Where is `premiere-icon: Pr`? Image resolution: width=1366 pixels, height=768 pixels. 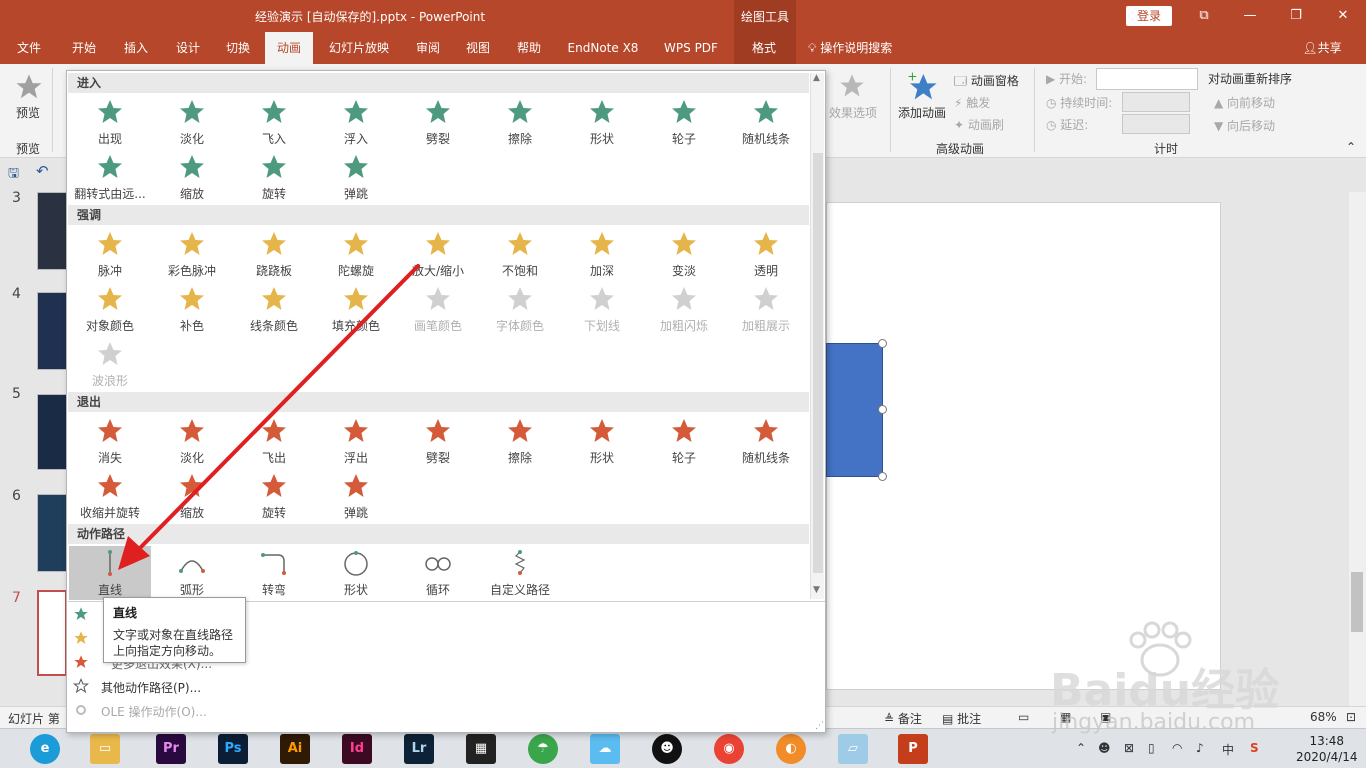
premiere-icon: Pr is located at coordinates (171, 749).